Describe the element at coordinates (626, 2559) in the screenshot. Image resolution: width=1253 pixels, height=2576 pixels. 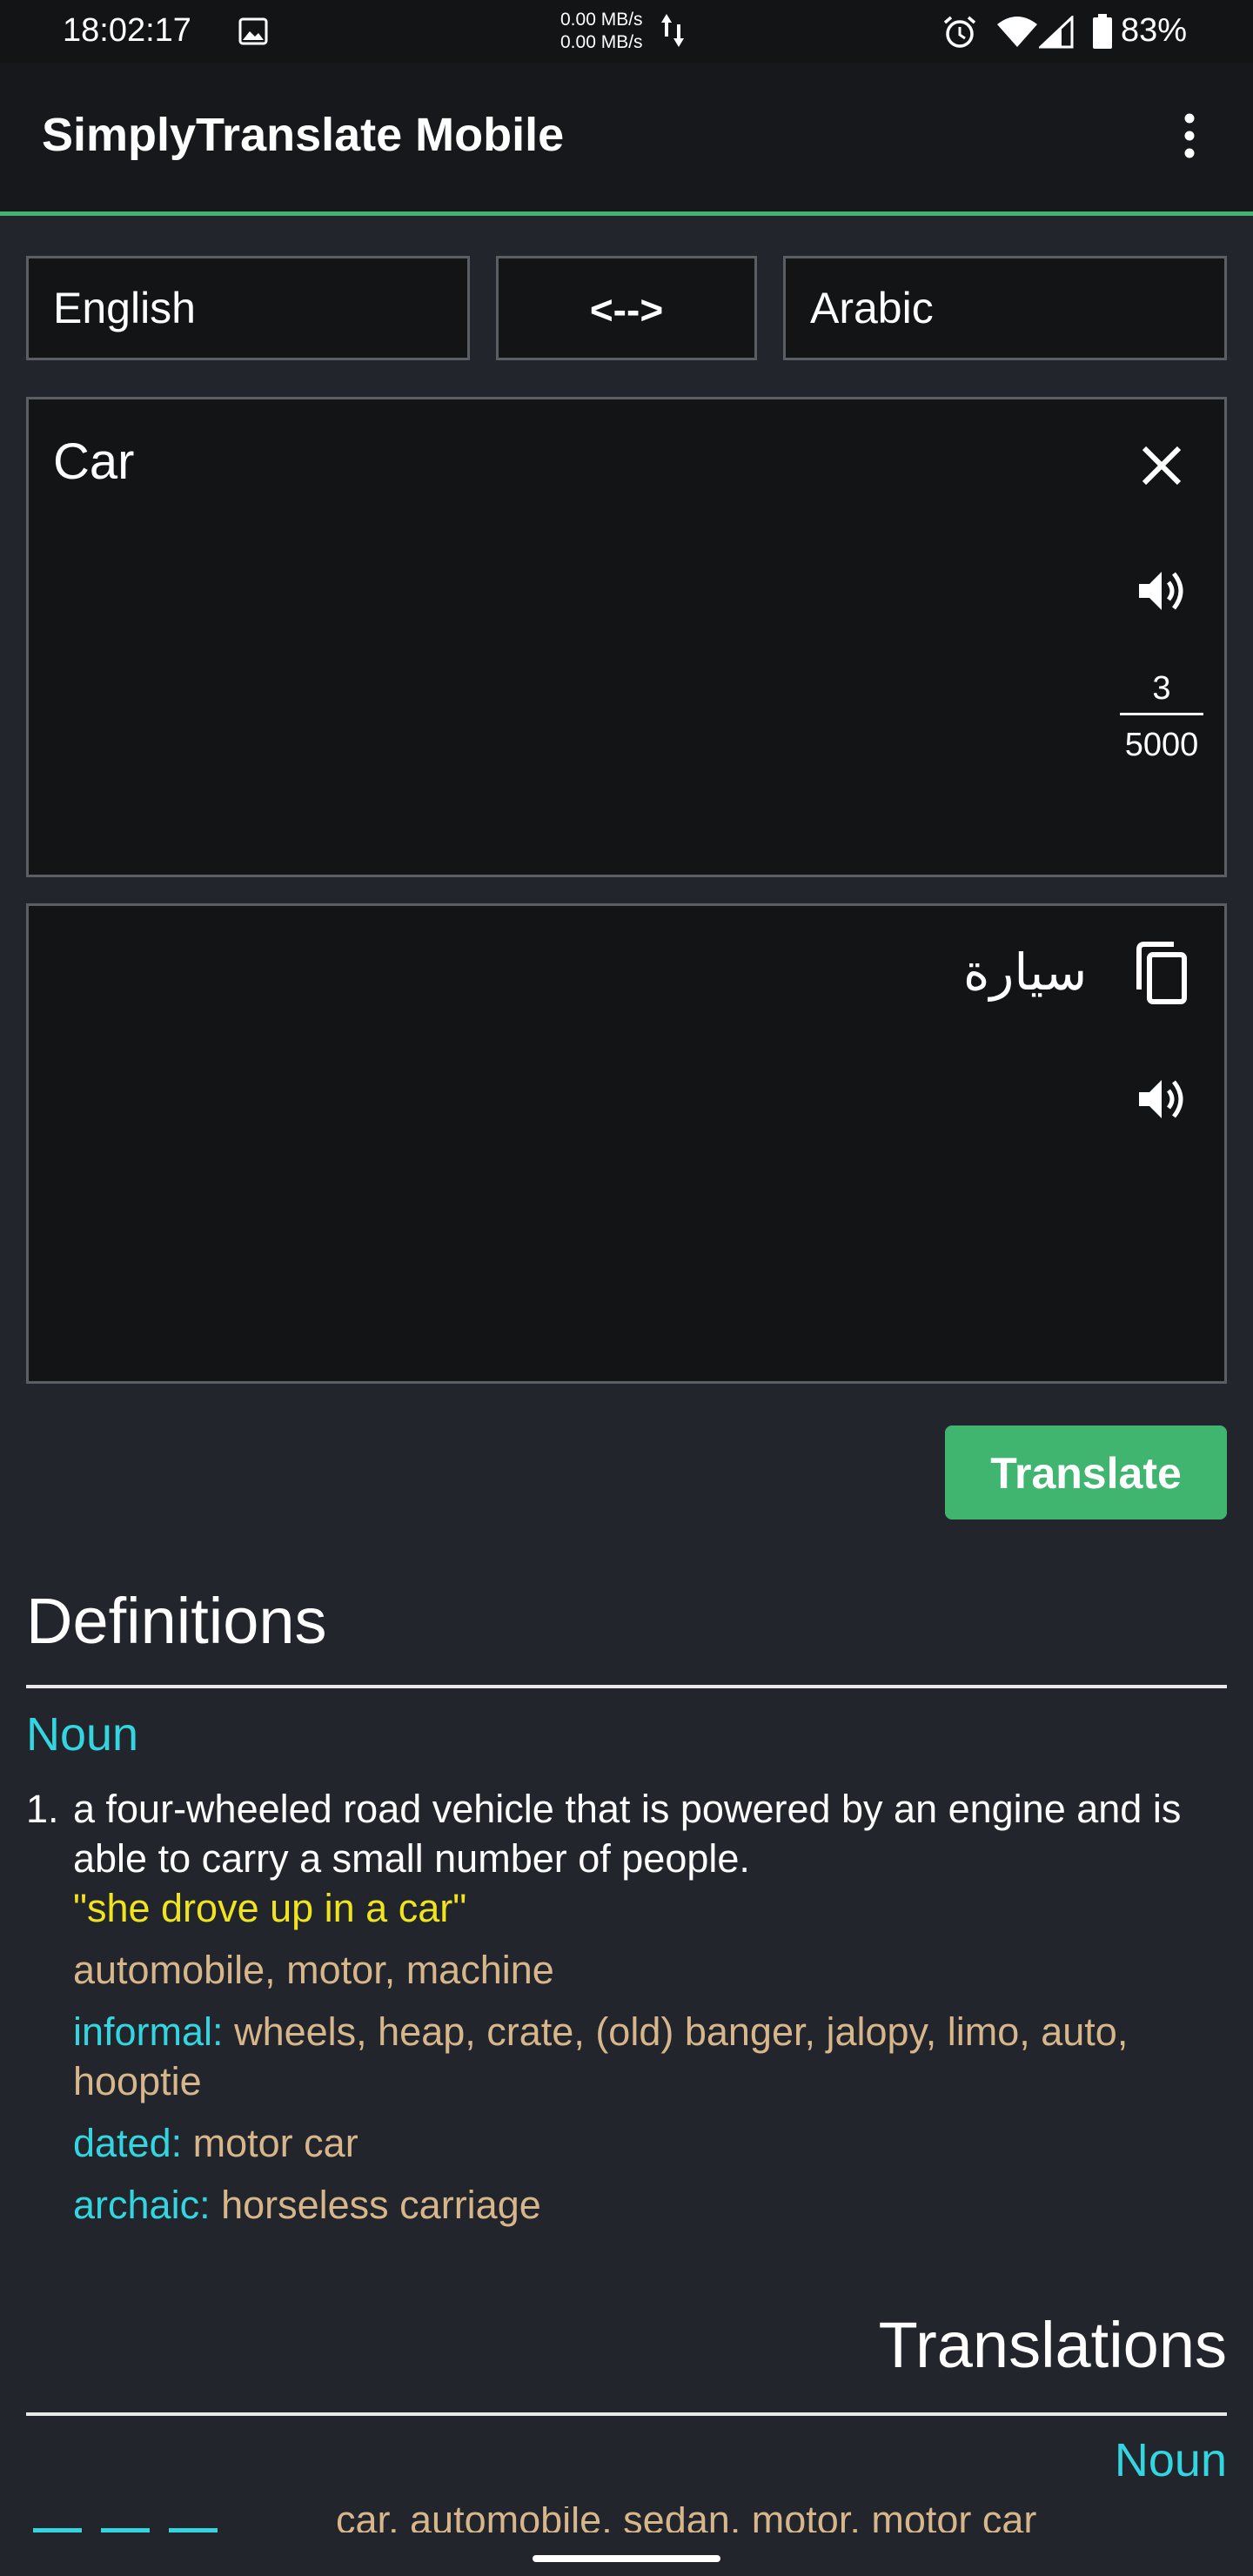
I see `gesture-navigation-bar` at that location.